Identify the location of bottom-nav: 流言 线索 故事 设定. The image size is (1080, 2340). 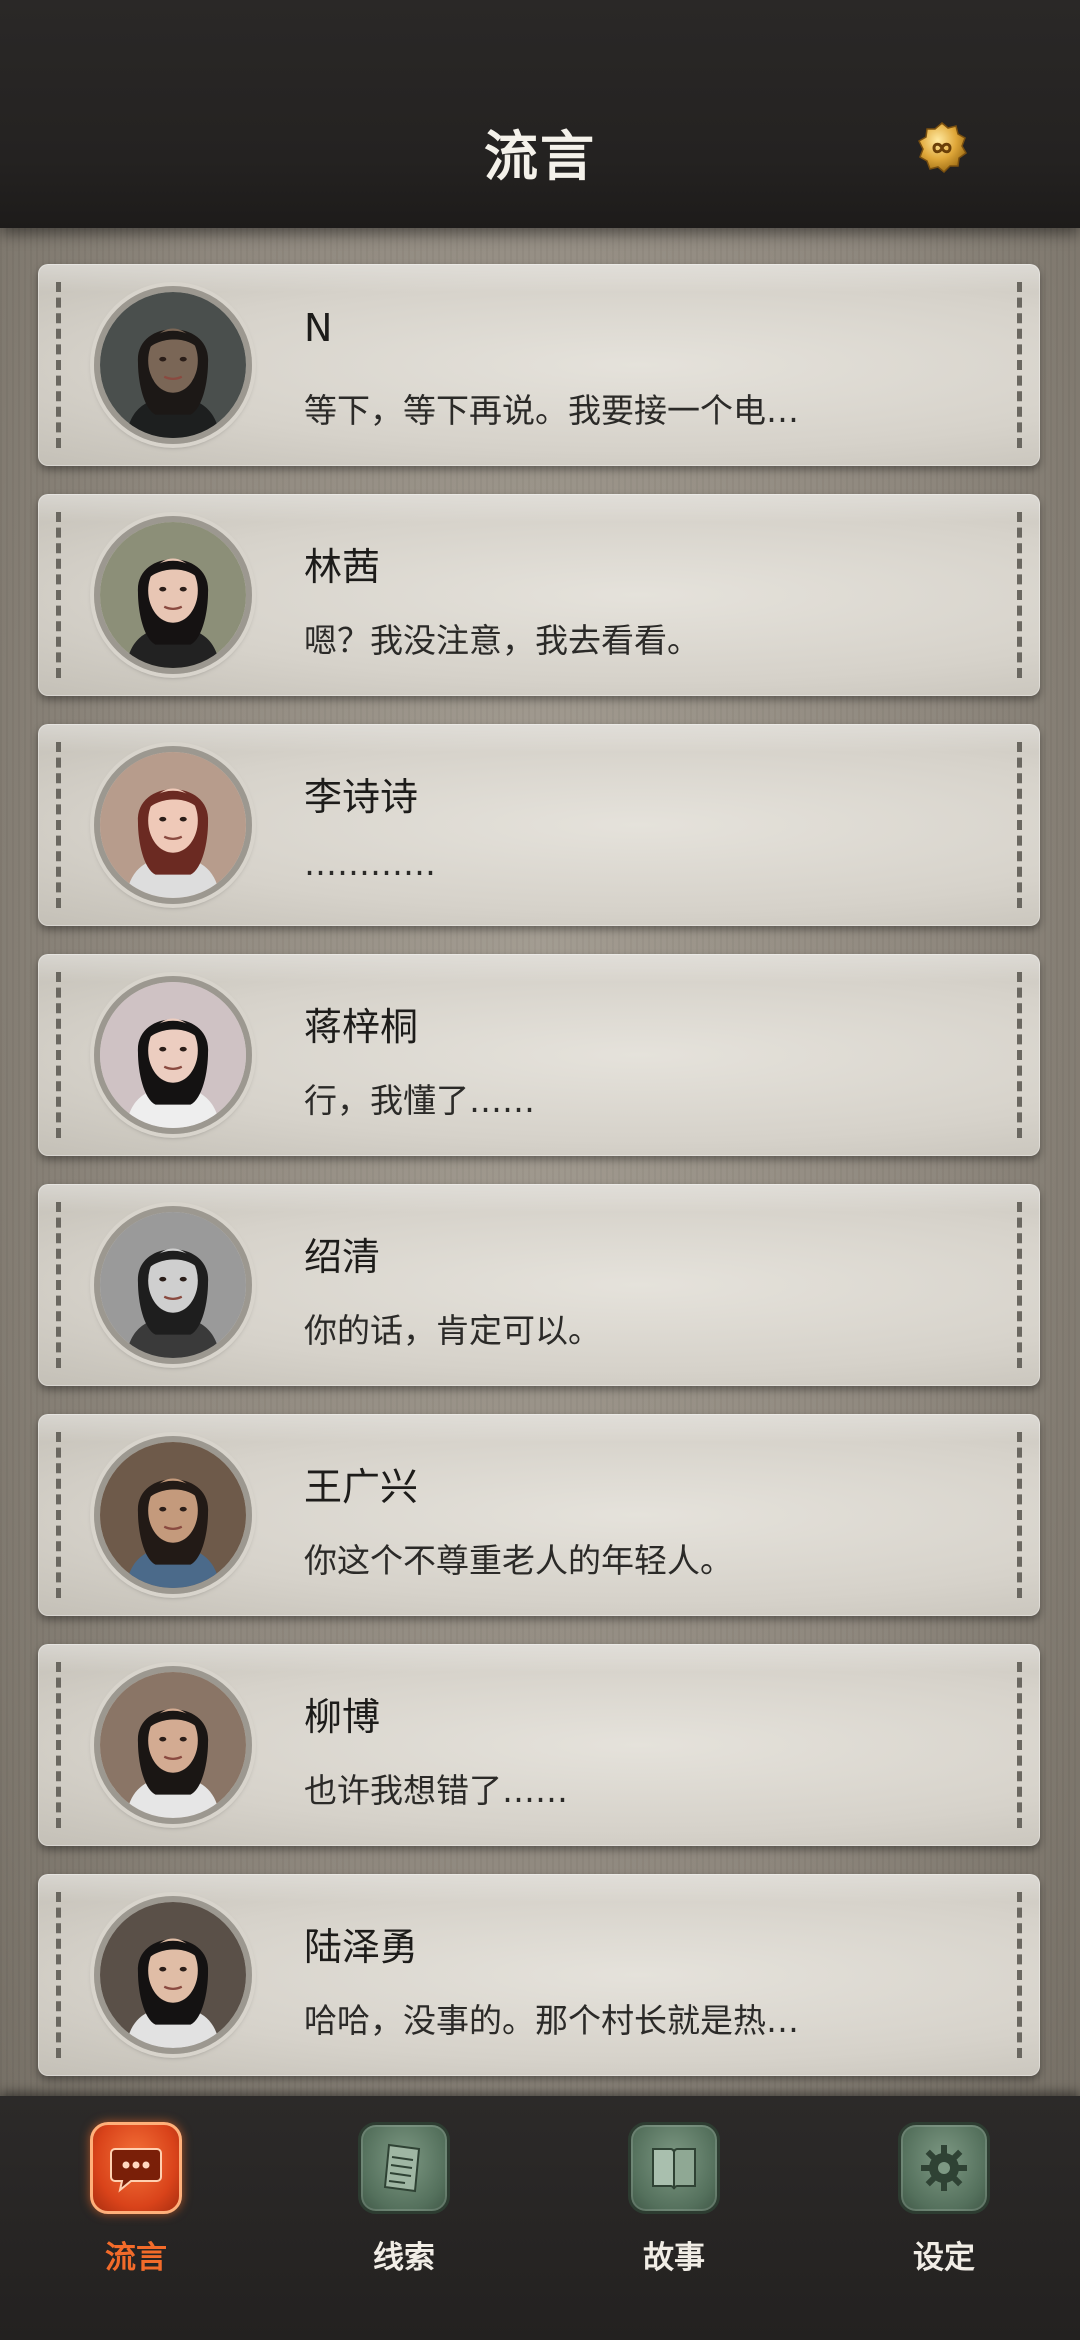
(540, 2218).